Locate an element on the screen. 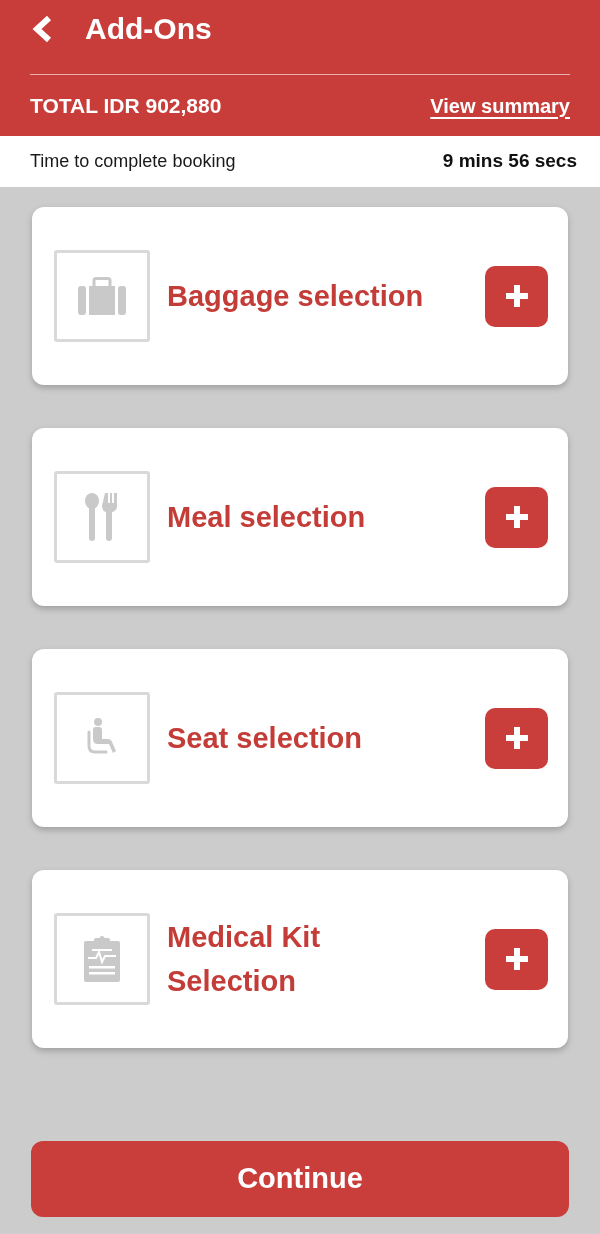 The height and width of the screenshot is (1234, 600). spoon-and-fork-icon is located at coordinates (102, 517).